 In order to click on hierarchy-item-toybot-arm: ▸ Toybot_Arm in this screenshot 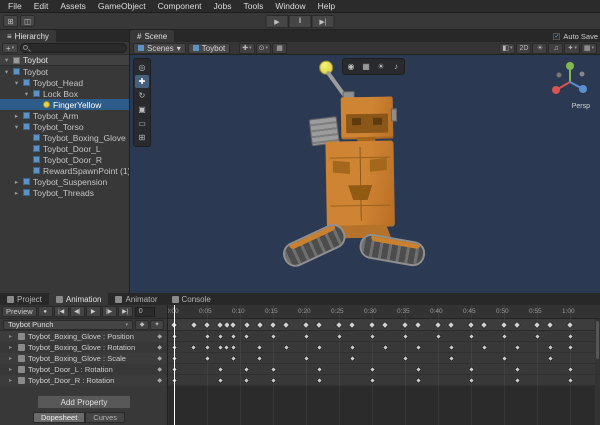, I will do `click(64, 115)`.